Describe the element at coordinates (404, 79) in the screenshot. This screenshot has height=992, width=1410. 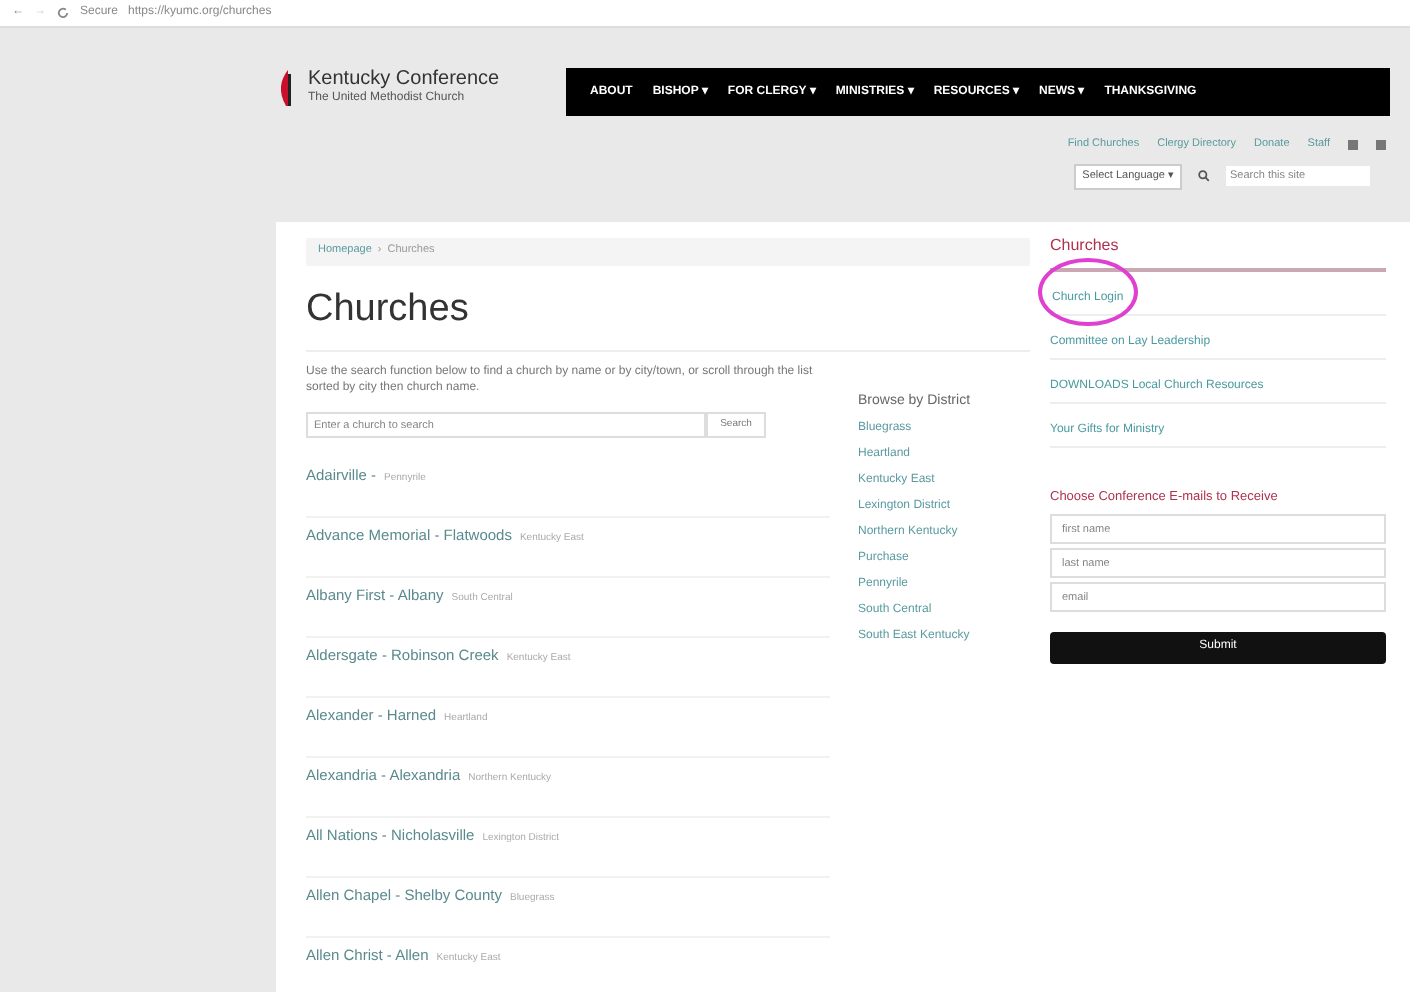
I see `logo-title: Kentucky Conference` at that location.